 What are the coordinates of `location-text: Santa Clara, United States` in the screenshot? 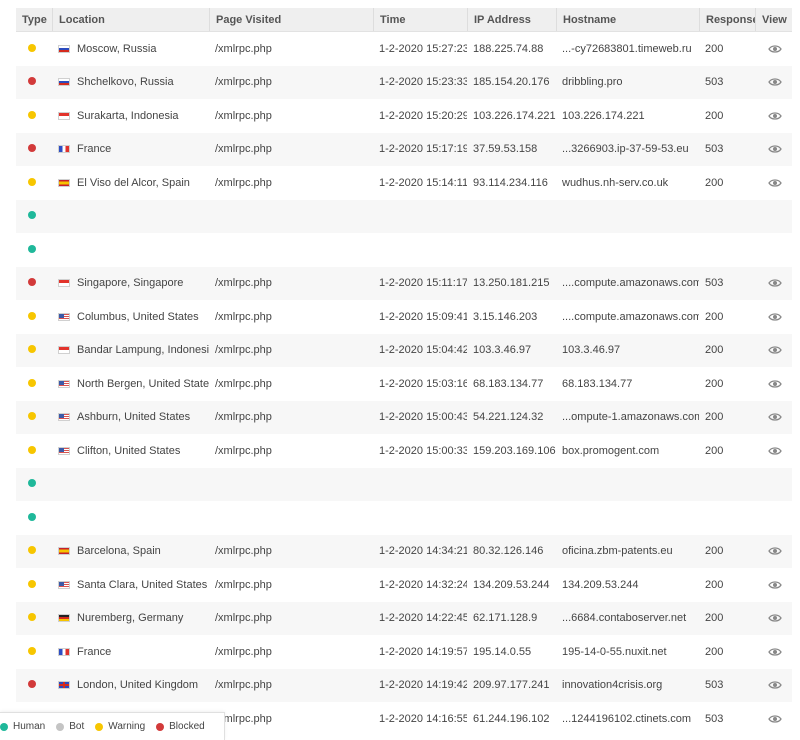 It's located at (142, 584).